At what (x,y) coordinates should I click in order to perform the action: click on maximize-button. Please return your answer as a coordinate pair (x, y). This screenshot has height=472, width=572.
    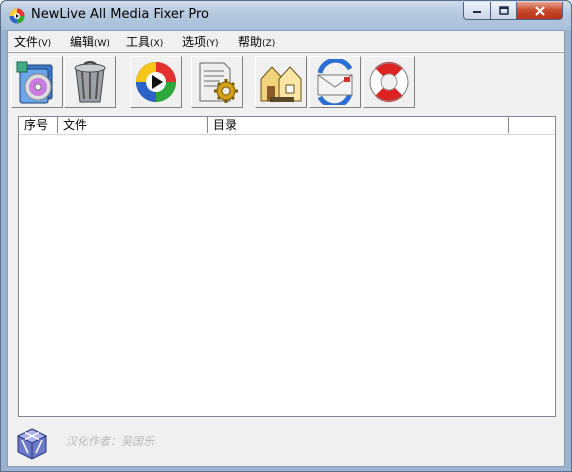
    Looking at the image, I should click on (503, 11).